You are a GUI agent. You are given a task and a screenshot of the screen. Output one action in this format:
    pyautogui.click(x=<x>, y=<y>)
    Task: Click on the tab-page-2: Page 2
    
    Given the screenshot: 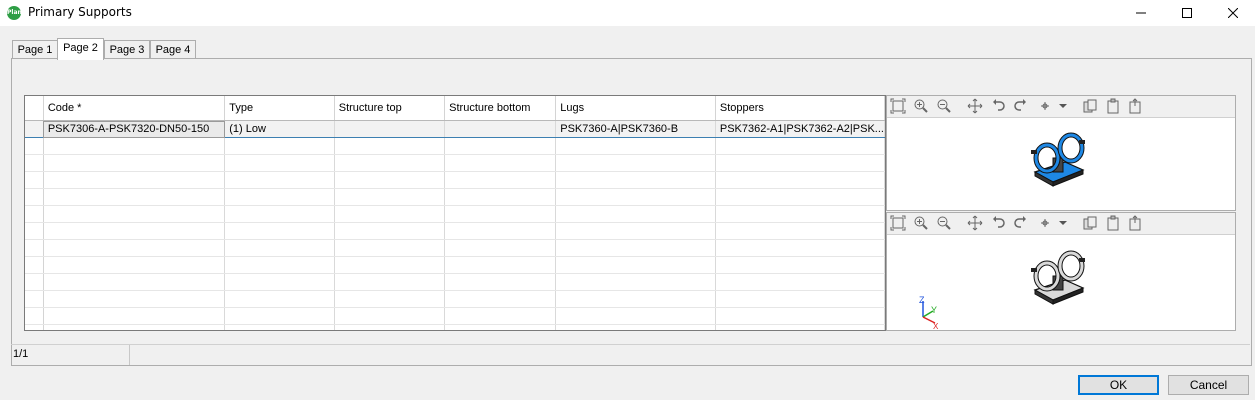 What is the action you would take?
    pyautogui.click(x=80, y=49)
    